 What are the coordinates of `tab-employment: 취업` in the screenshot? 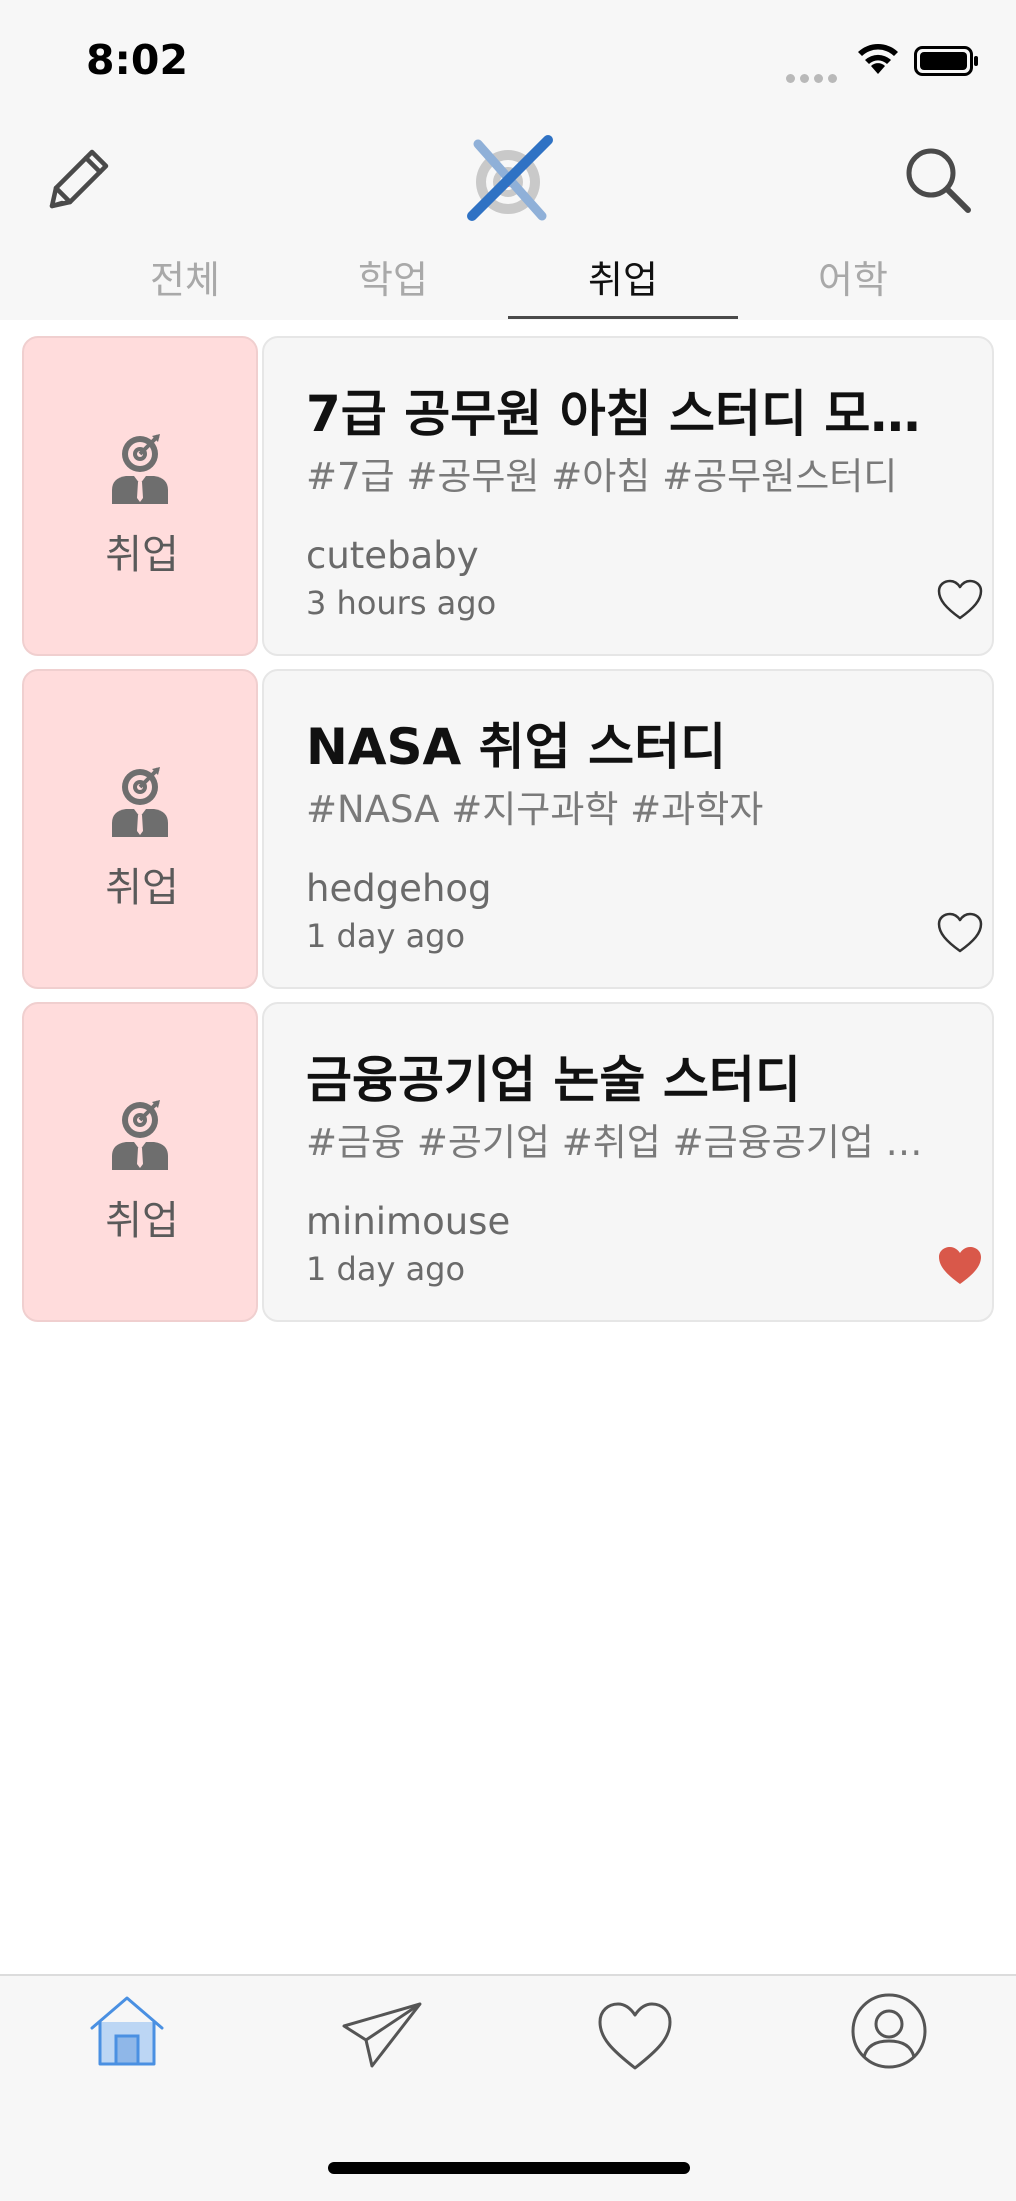 It's located at (623, 285).